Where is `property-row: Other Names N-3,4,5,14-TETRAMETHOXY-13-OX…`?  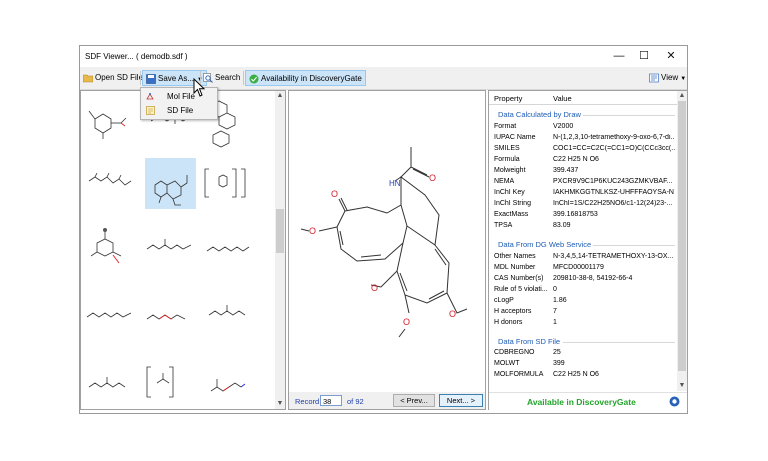
property-row: Other Names N-3,4,5,14-TETRAMETHOXY-13-OX… is located at coordinates (583, 257).